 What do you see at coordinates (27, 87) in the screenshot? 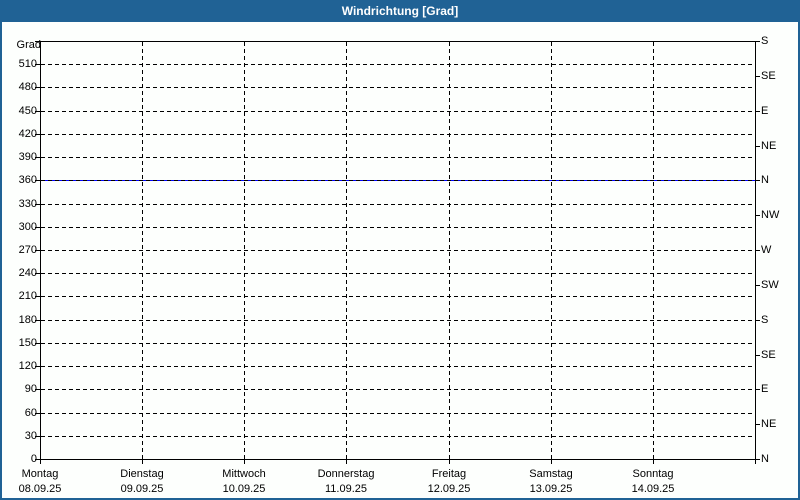
I see `y-axis-tick-label: 480` at bounding box center [27, 87].